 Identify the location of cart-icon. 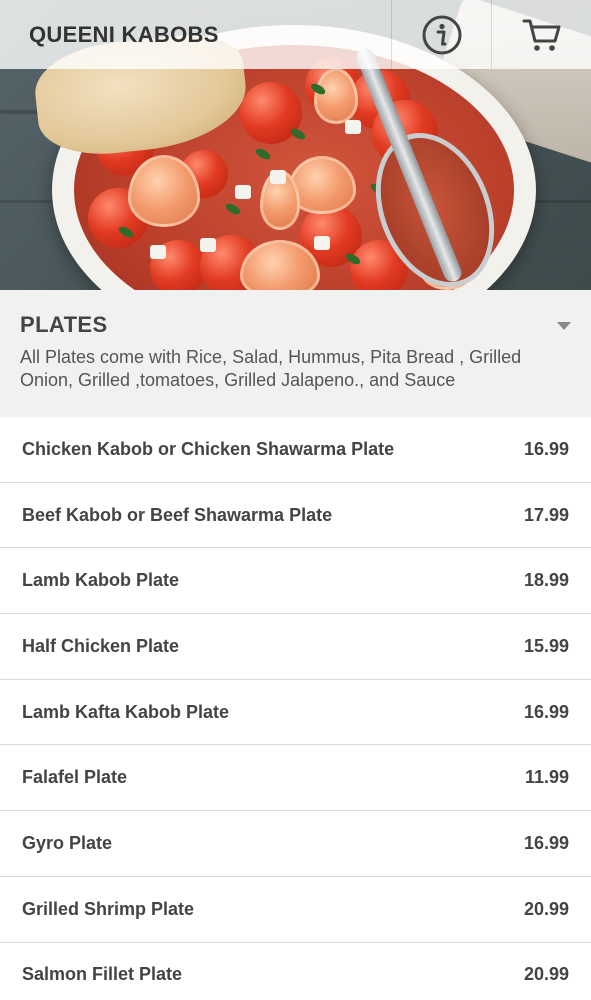
(541, 35).